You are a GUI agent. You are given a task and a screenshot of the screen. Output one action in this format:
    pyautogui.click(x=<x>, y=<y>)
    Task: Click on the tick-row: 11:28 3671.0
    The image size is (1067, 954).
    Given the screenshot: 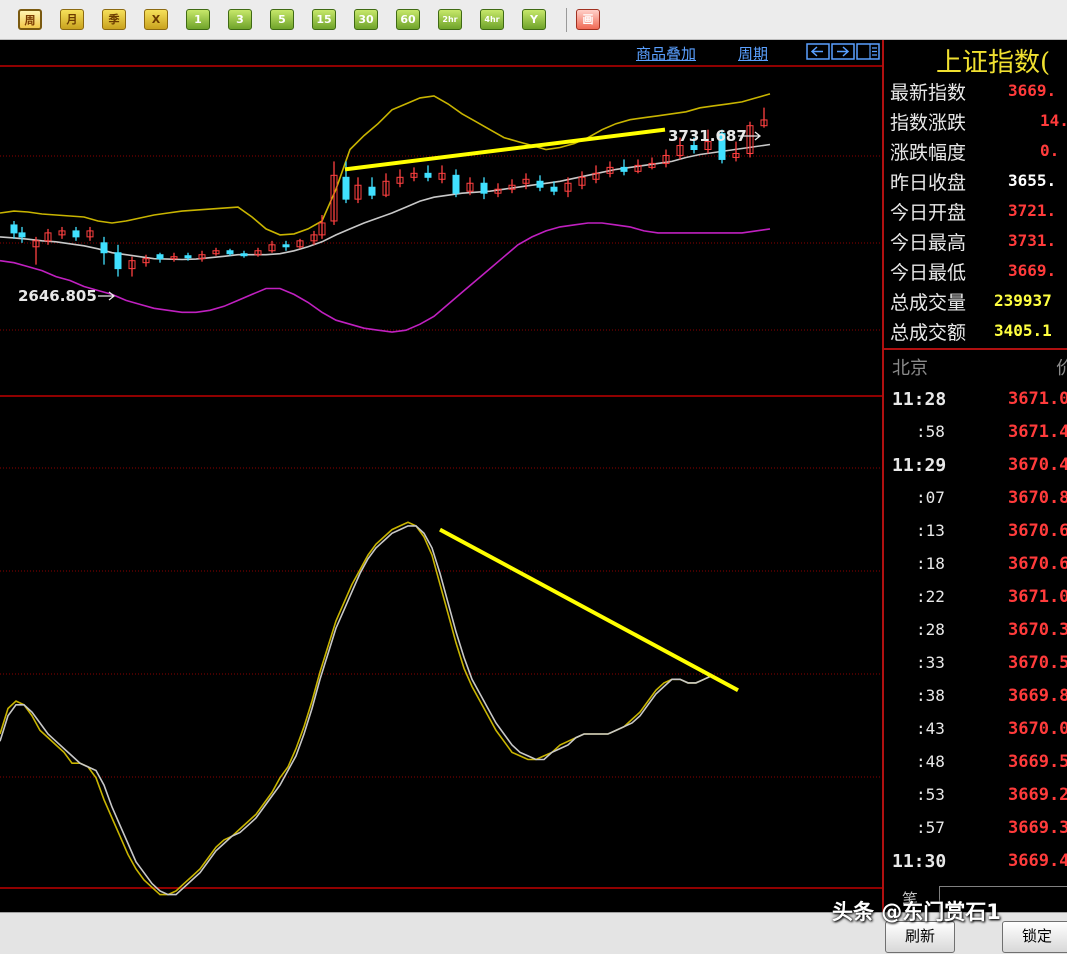 What is the action you would take?
    pyautogui.click(x=978, y=401)
    